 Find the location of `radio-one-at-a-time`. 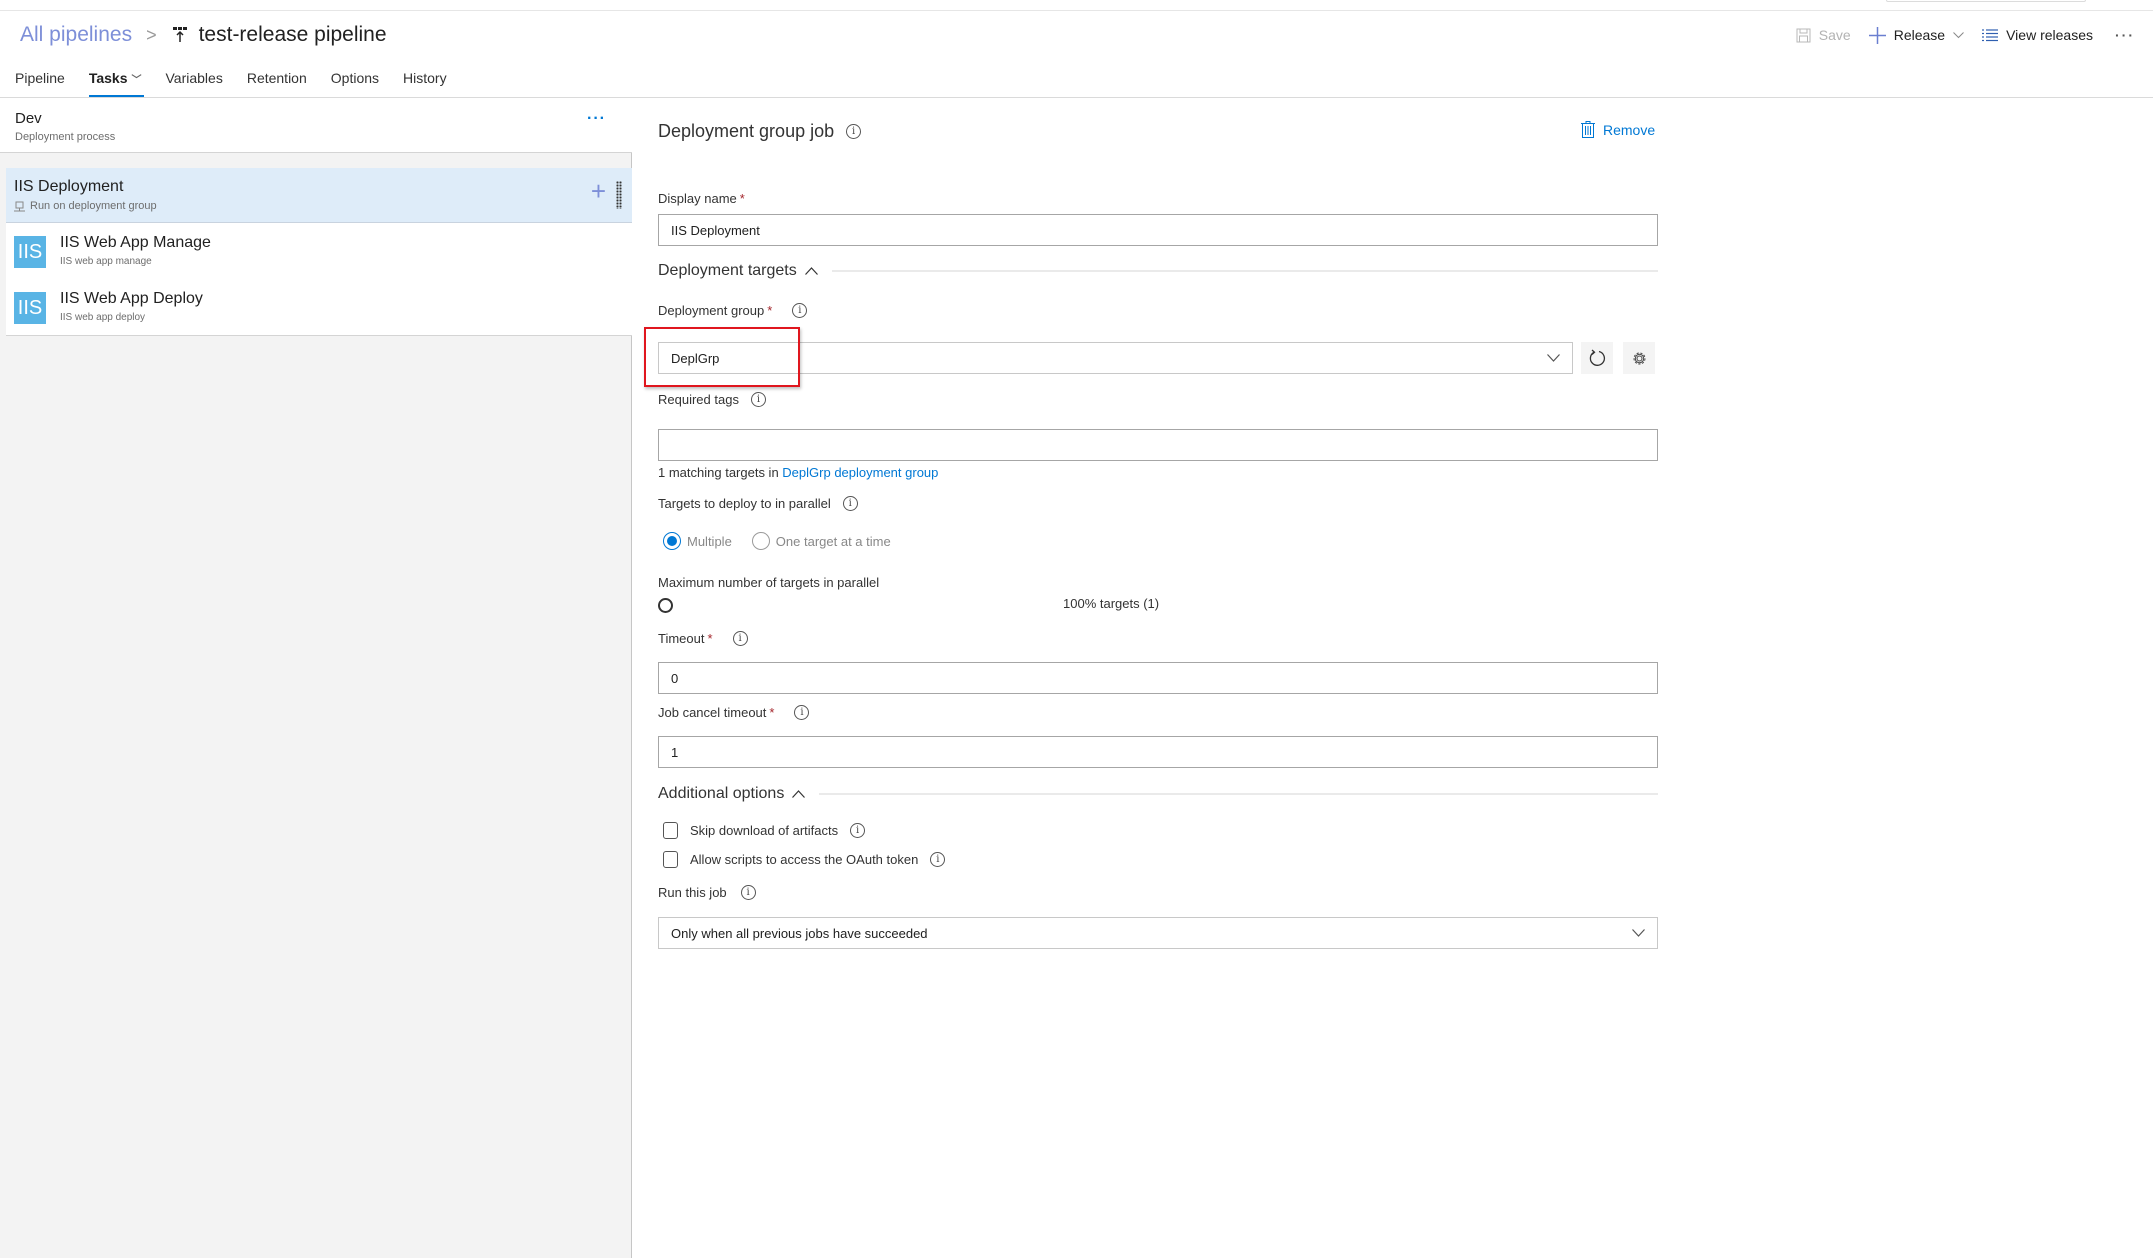

radio-one-at-a-time is located at coordinates (760, 541).